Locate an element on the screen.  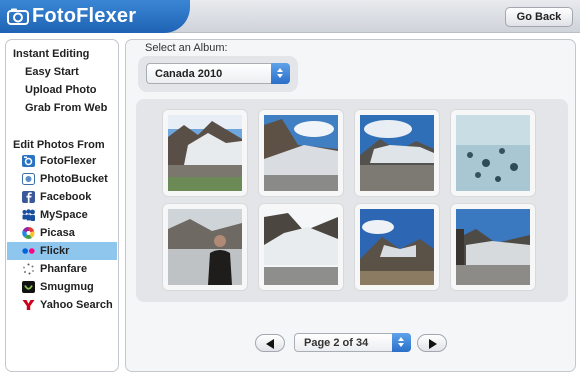
logo-text: FotoFlexer is located at coordinates (84, 16).